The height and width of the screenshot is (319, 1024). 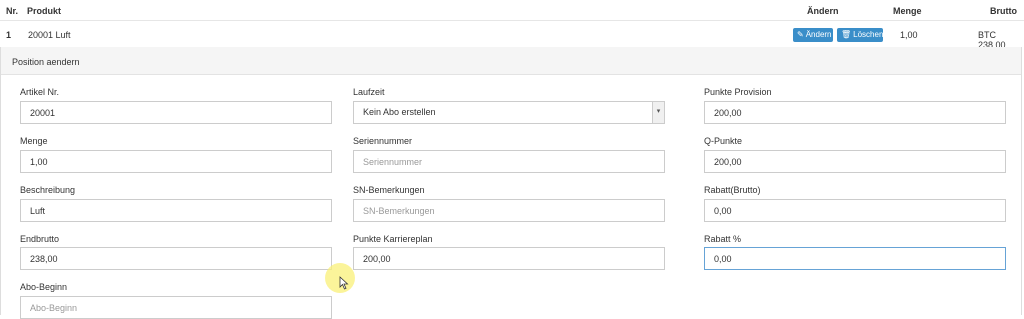 I want to click on abo-beginn-input, so click(x=176, y=307).